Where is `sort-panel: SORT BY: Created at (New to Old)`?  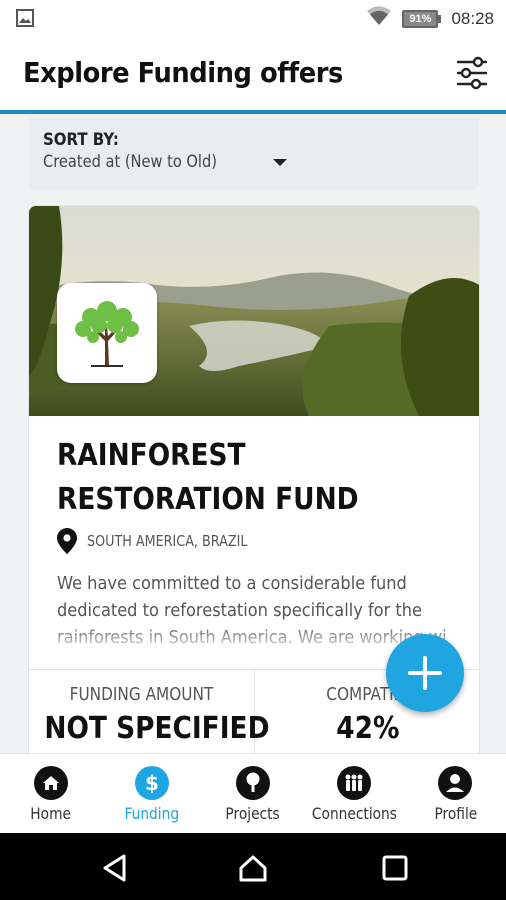 sort-panel: SORT BY: Created at (New to Old) is located at coordinates (254, 154).